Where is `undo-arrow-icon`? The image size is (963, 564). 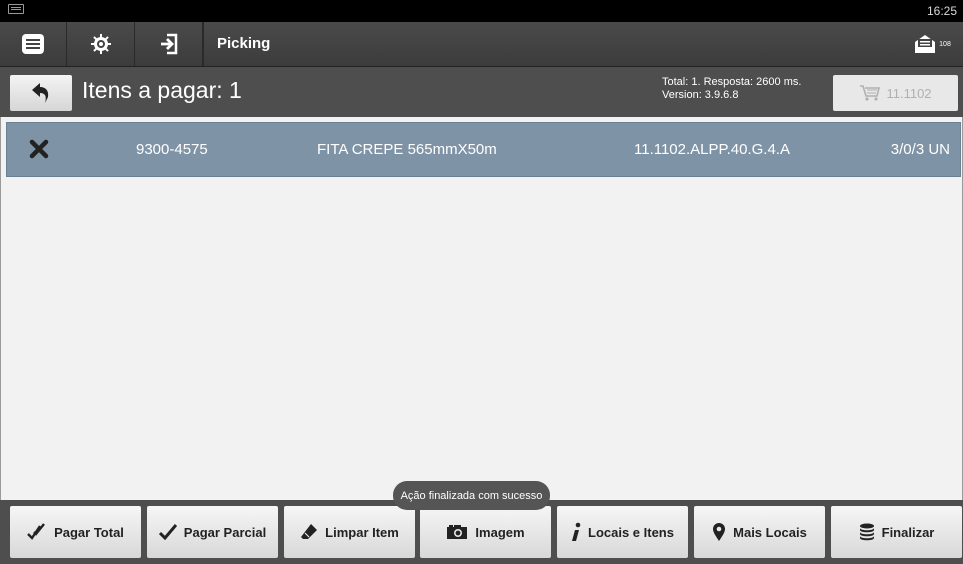
undo-arrow-icon is located at coordinates (40, 93).